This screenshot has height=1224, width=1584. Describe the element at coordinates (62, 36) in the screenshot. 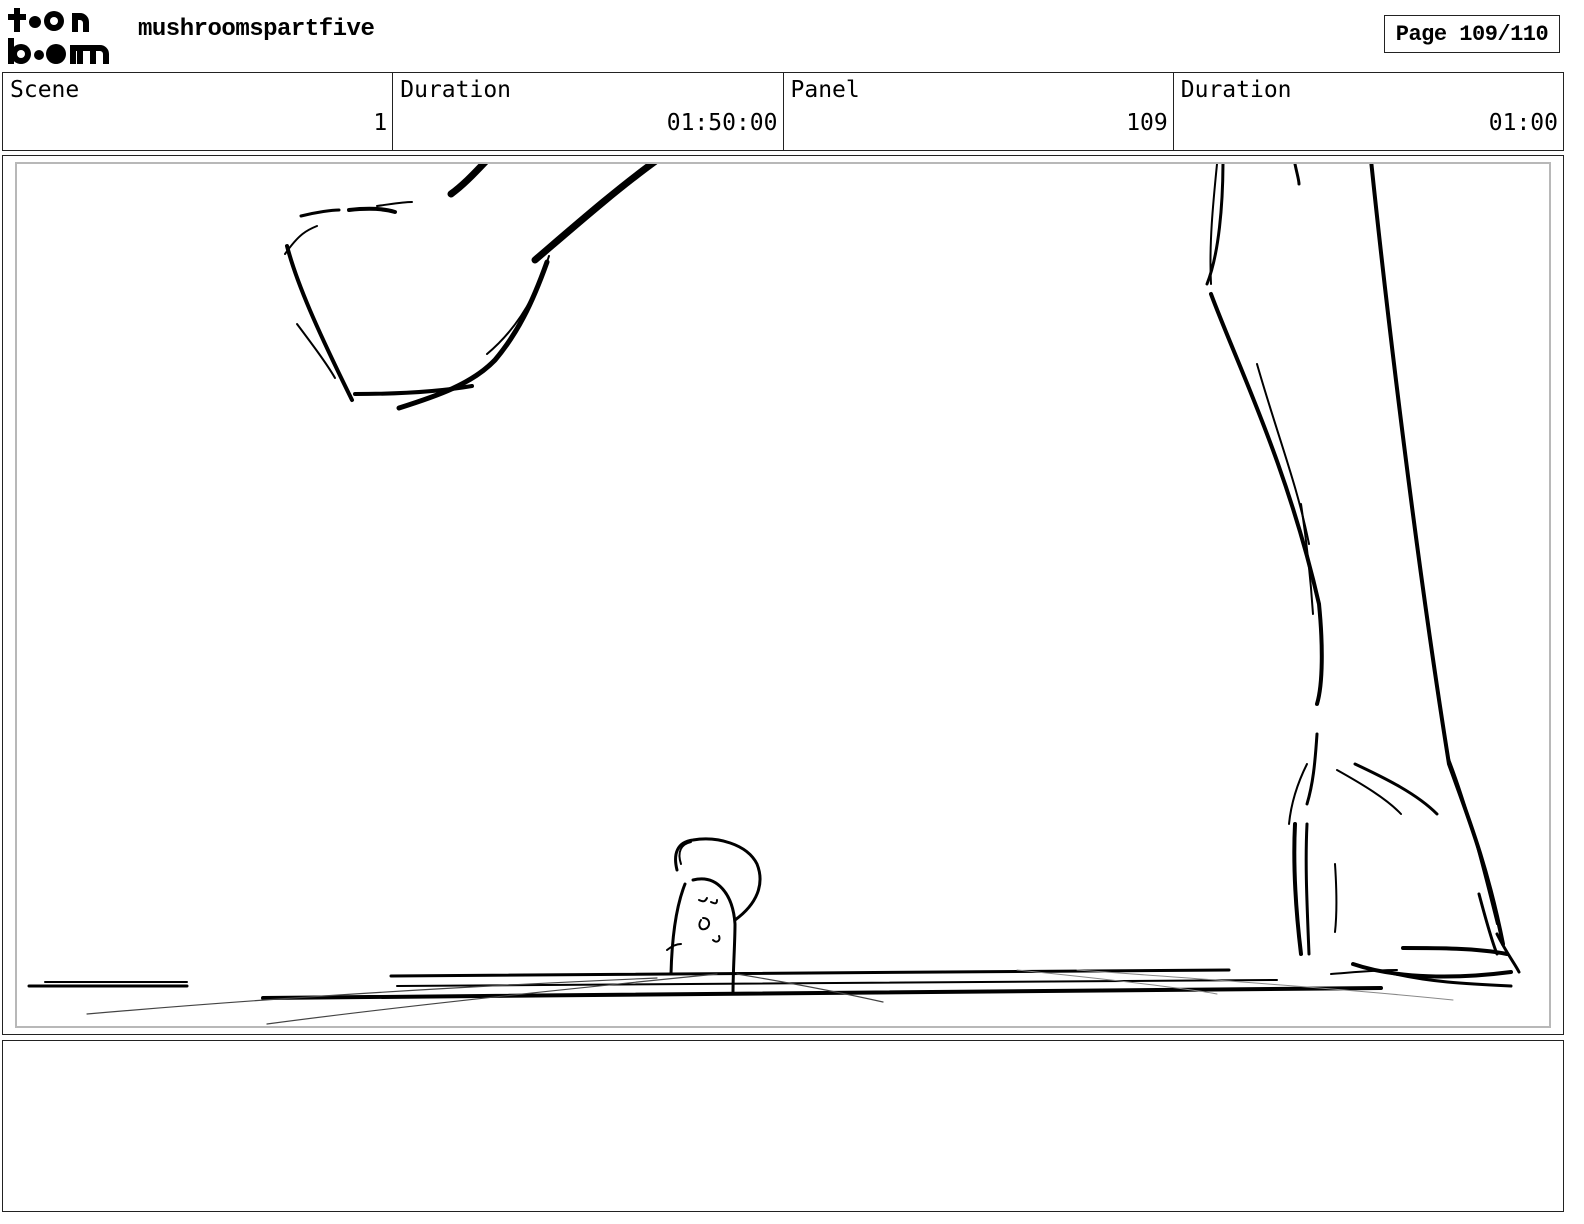

I see `toonboom-logo` at that location.